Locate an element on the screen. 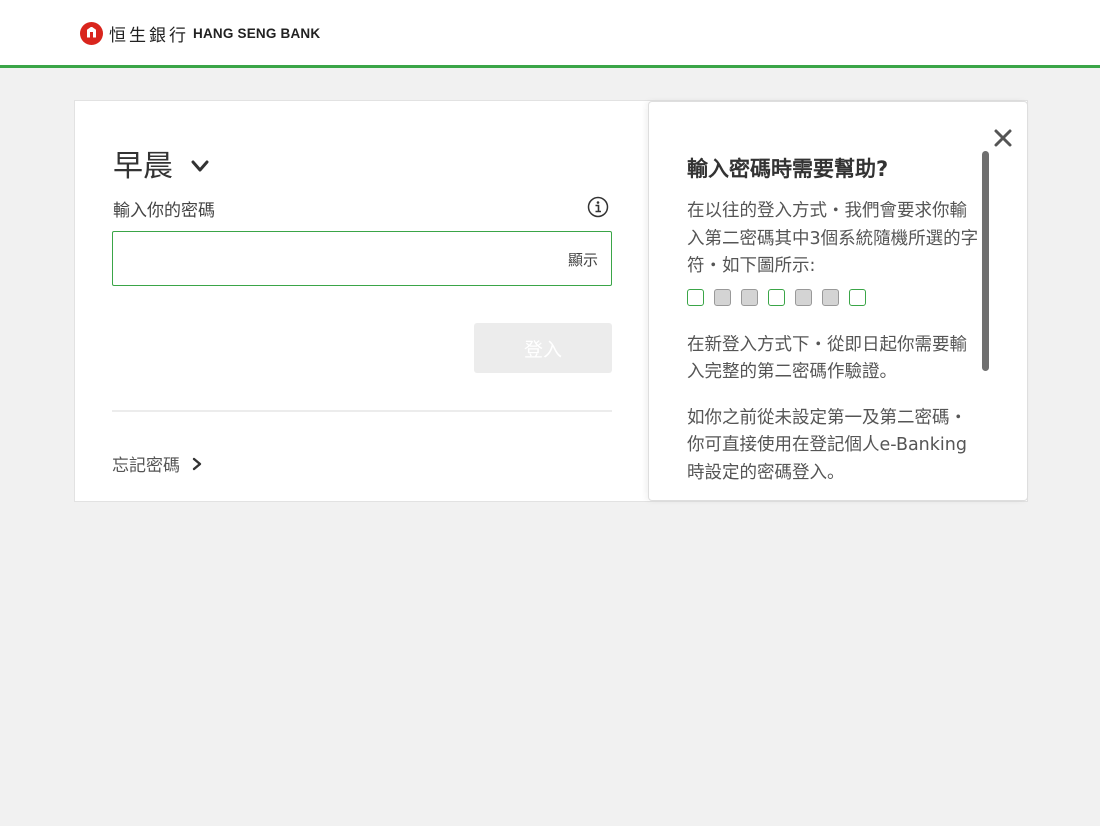 This screenshot has width=1100, height=826. password-label: 輸入你的密碼 is located at coordinates (164, 211).